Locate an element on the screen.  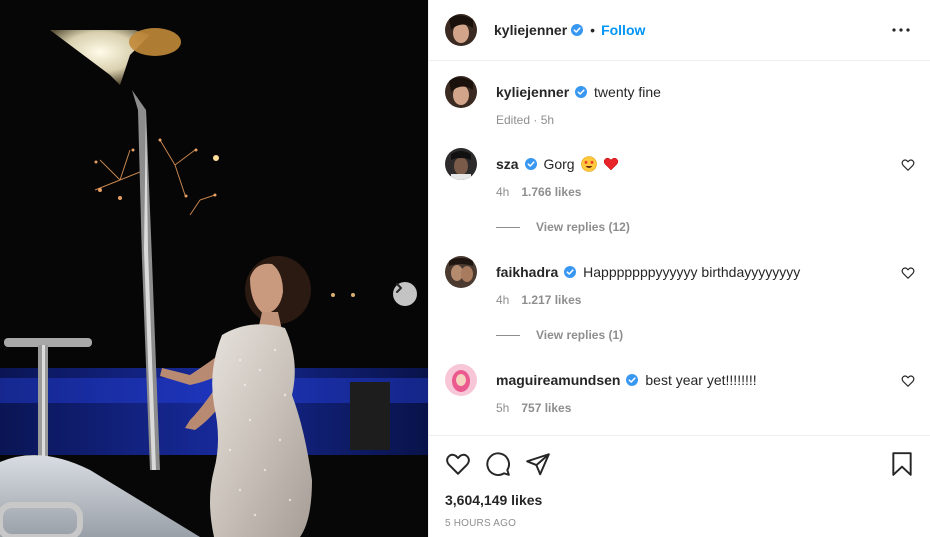
view-replies-label: View replies (12) is located at coordinates (583, 227).